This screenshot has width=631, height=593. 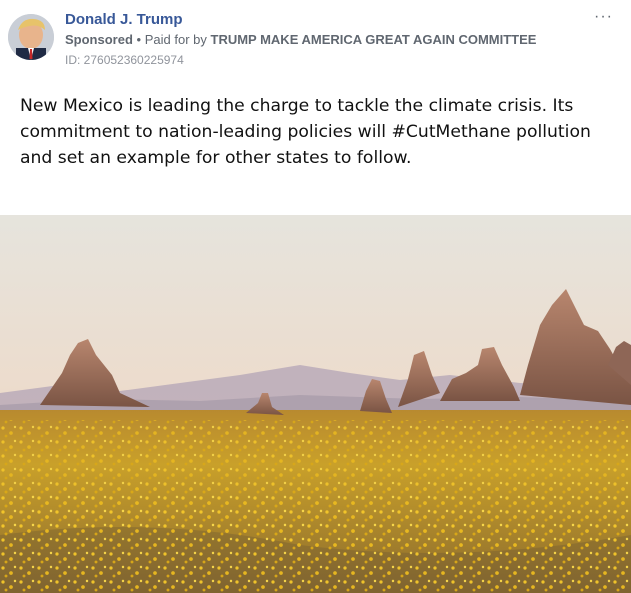 I want to click on ad-id: ID: 276052360225974, so click(x=124, y=60).